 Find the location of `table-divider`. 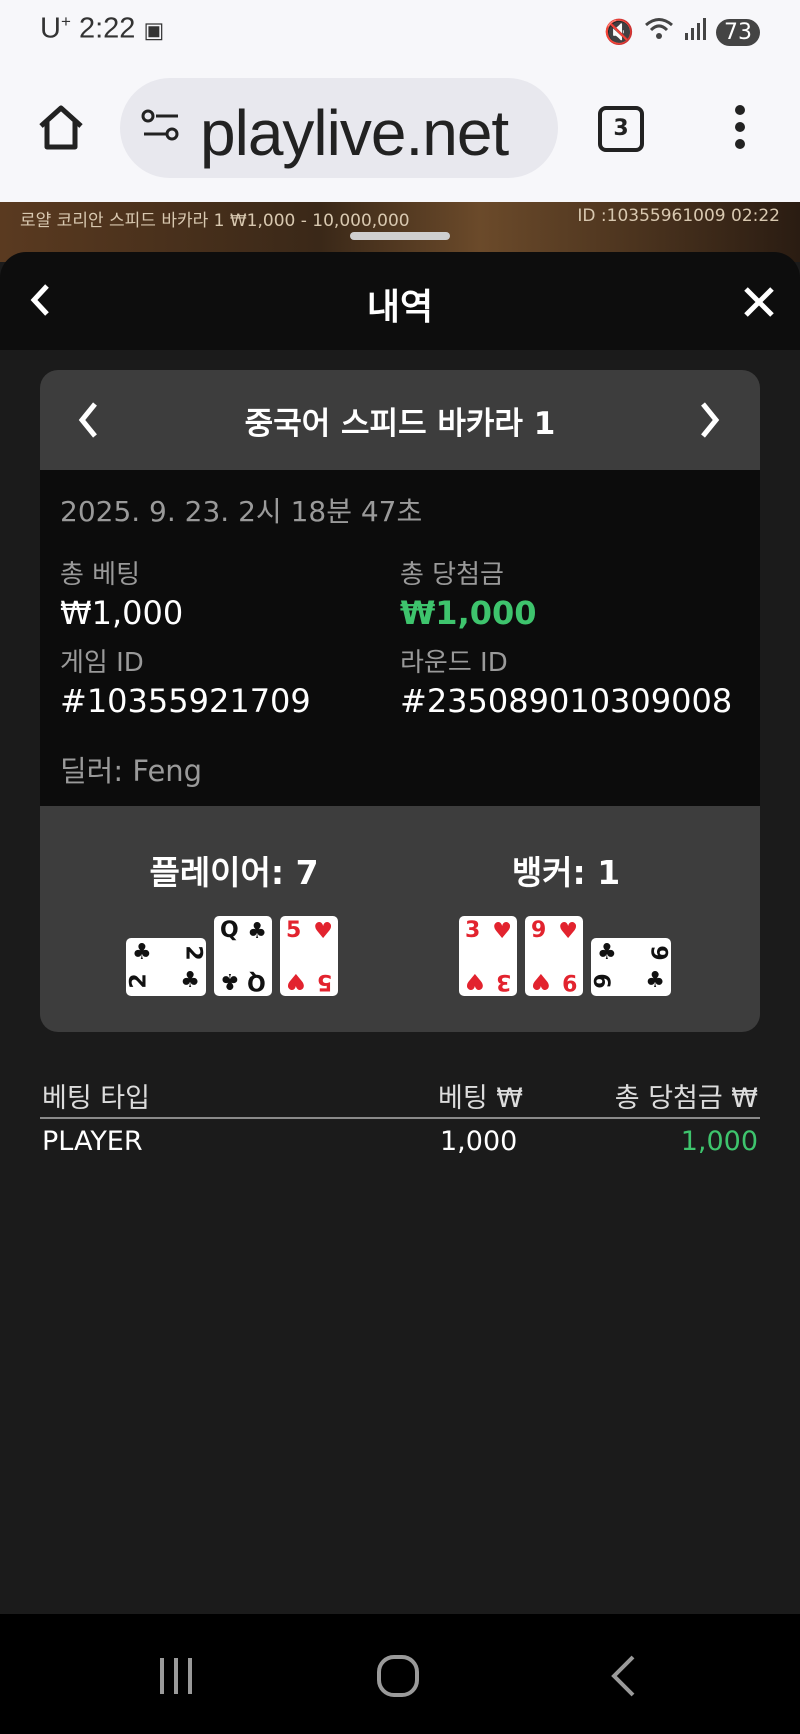

table-divider is located at coordinates (400, 1118).